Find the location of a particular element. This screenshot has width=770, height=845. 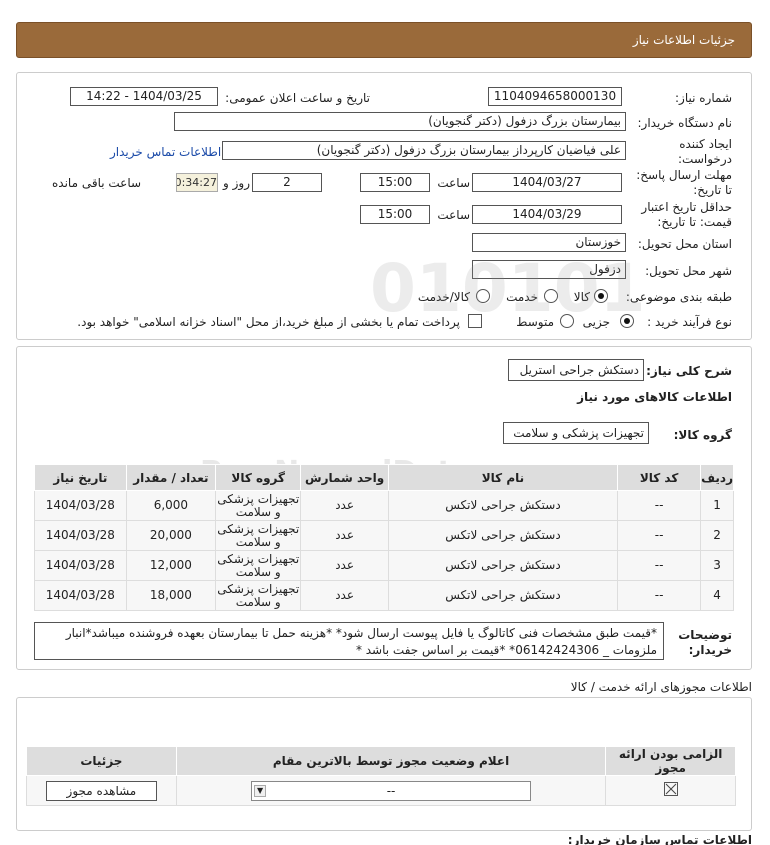

page-header: جزئیات اطلاعات نیاز is located at coordinates (384, 40).